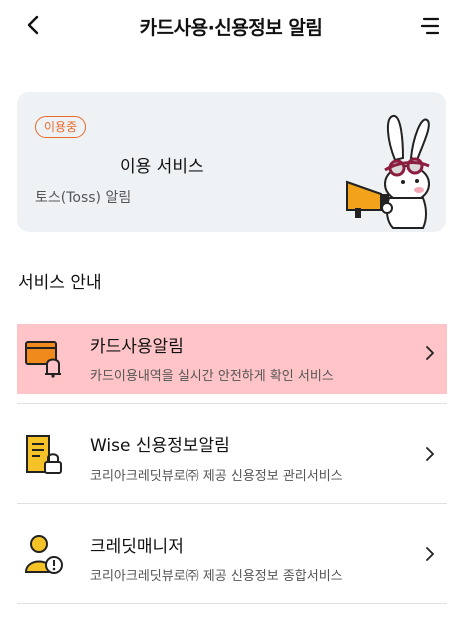 The height and width of the screenshot is (621, 462). Describe the element at coordinates (44, 454) in the screenshot. I see `document-lock-icon` at that location.